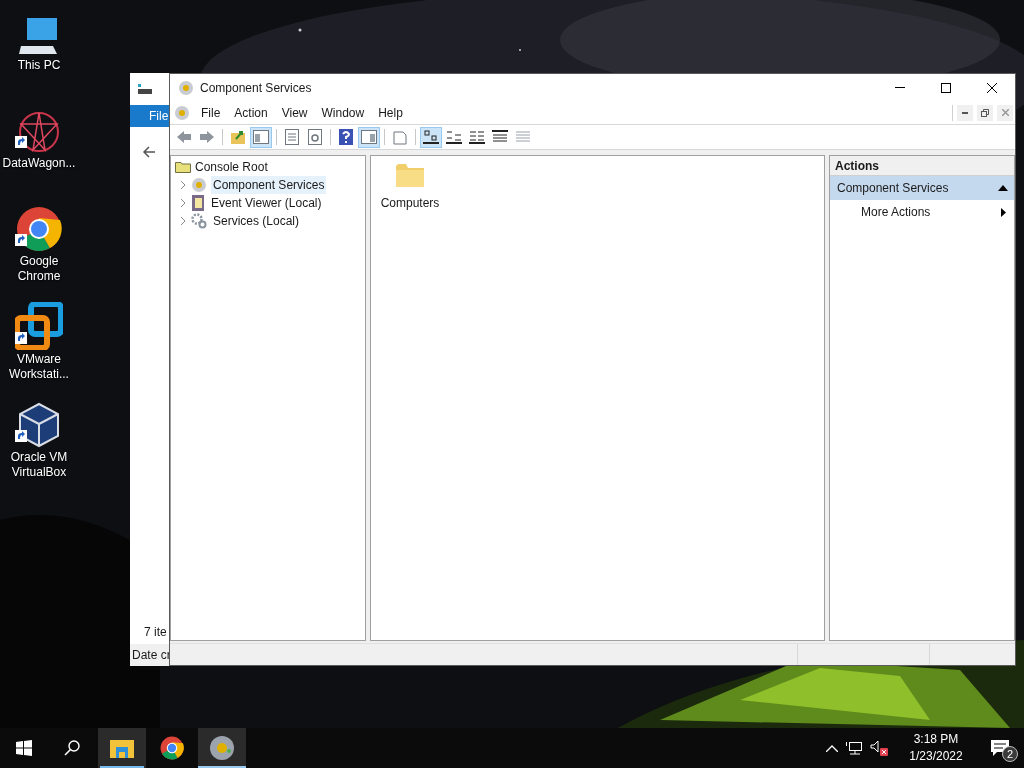  Describe the element at coordinates (410, 203) in the screenshot. I see `content-item-label: Computers` at that location.